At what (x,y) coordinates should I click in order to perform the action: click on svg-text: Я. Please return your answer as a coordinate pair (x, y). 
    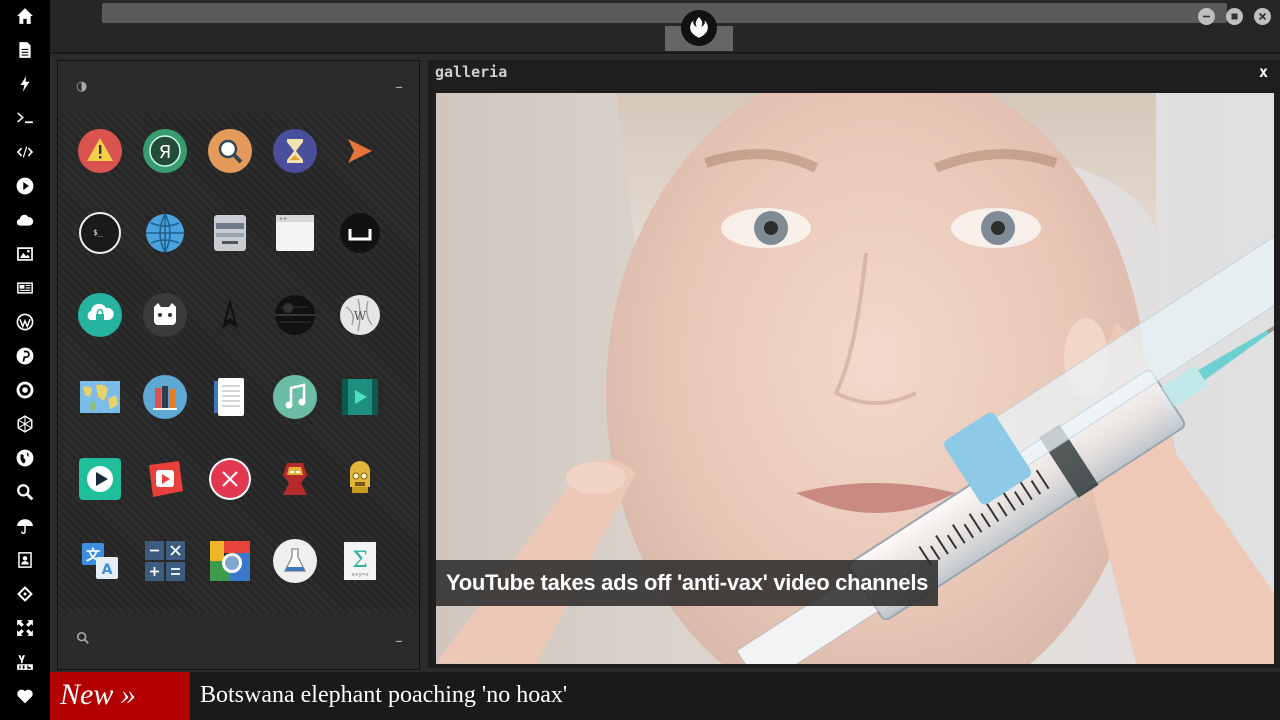
    Looking at the image, I should click on (165, 152).